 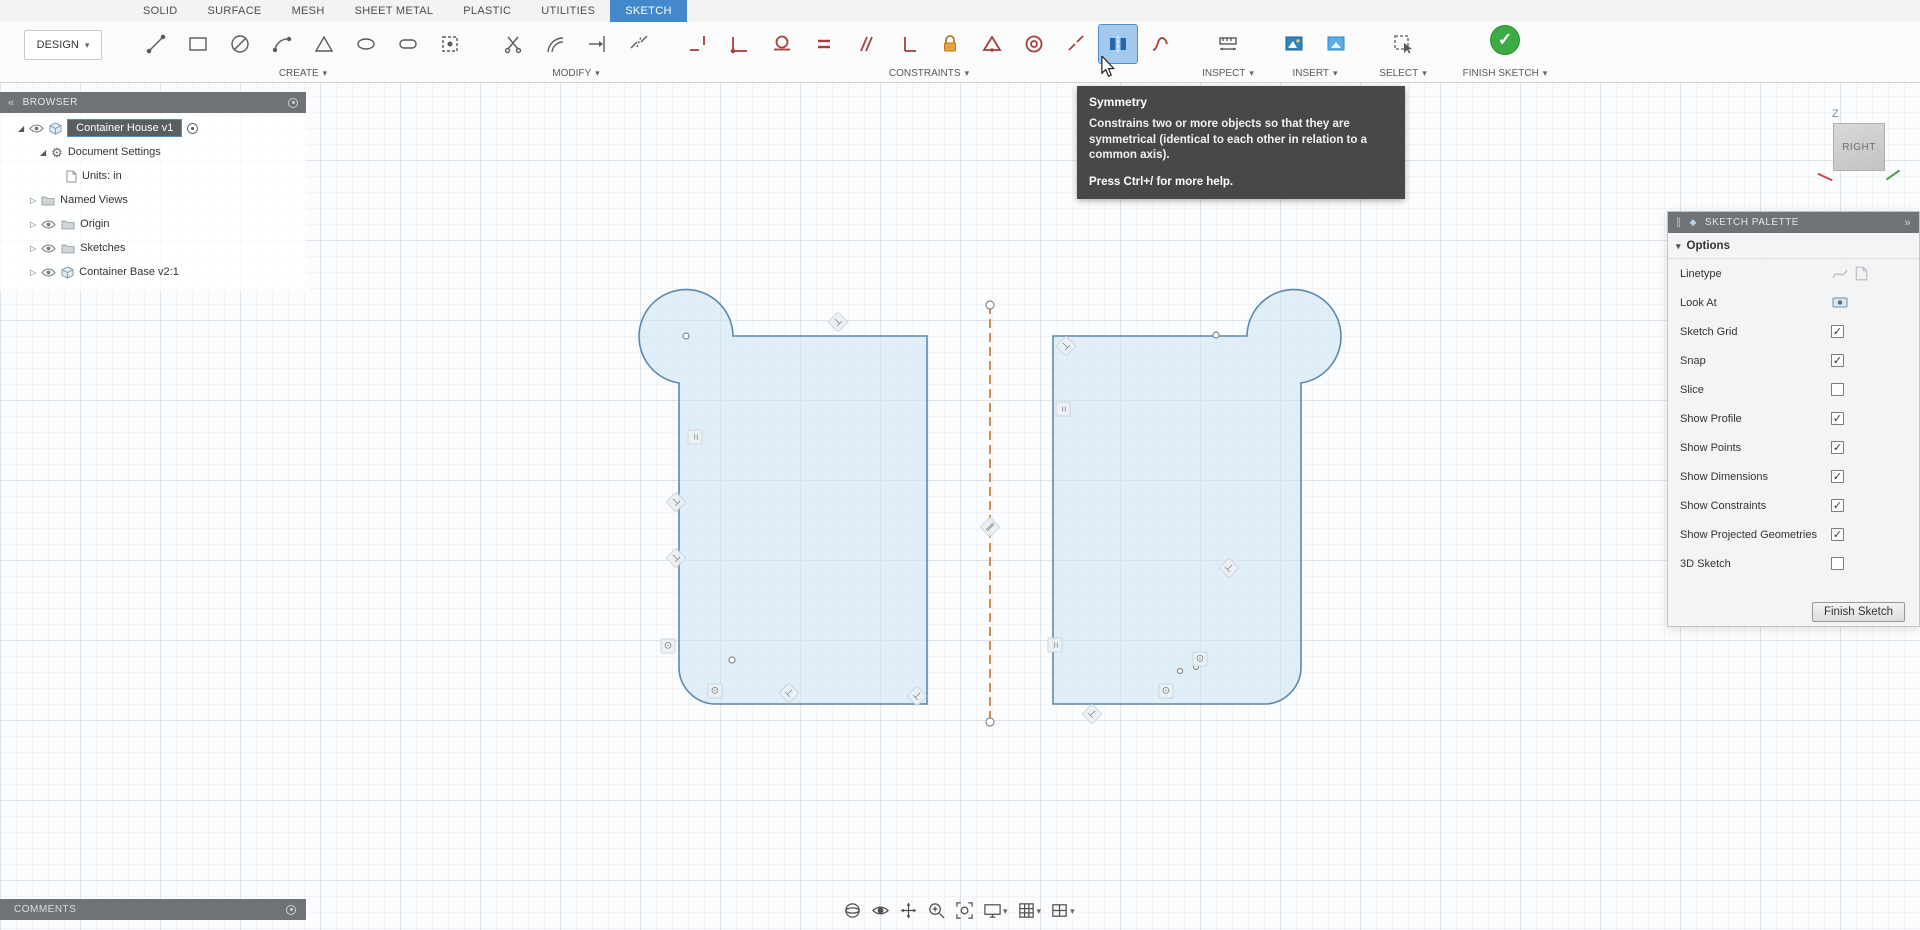 I want to click on tab-surface: SURFACE, so click(x=235, y=11).